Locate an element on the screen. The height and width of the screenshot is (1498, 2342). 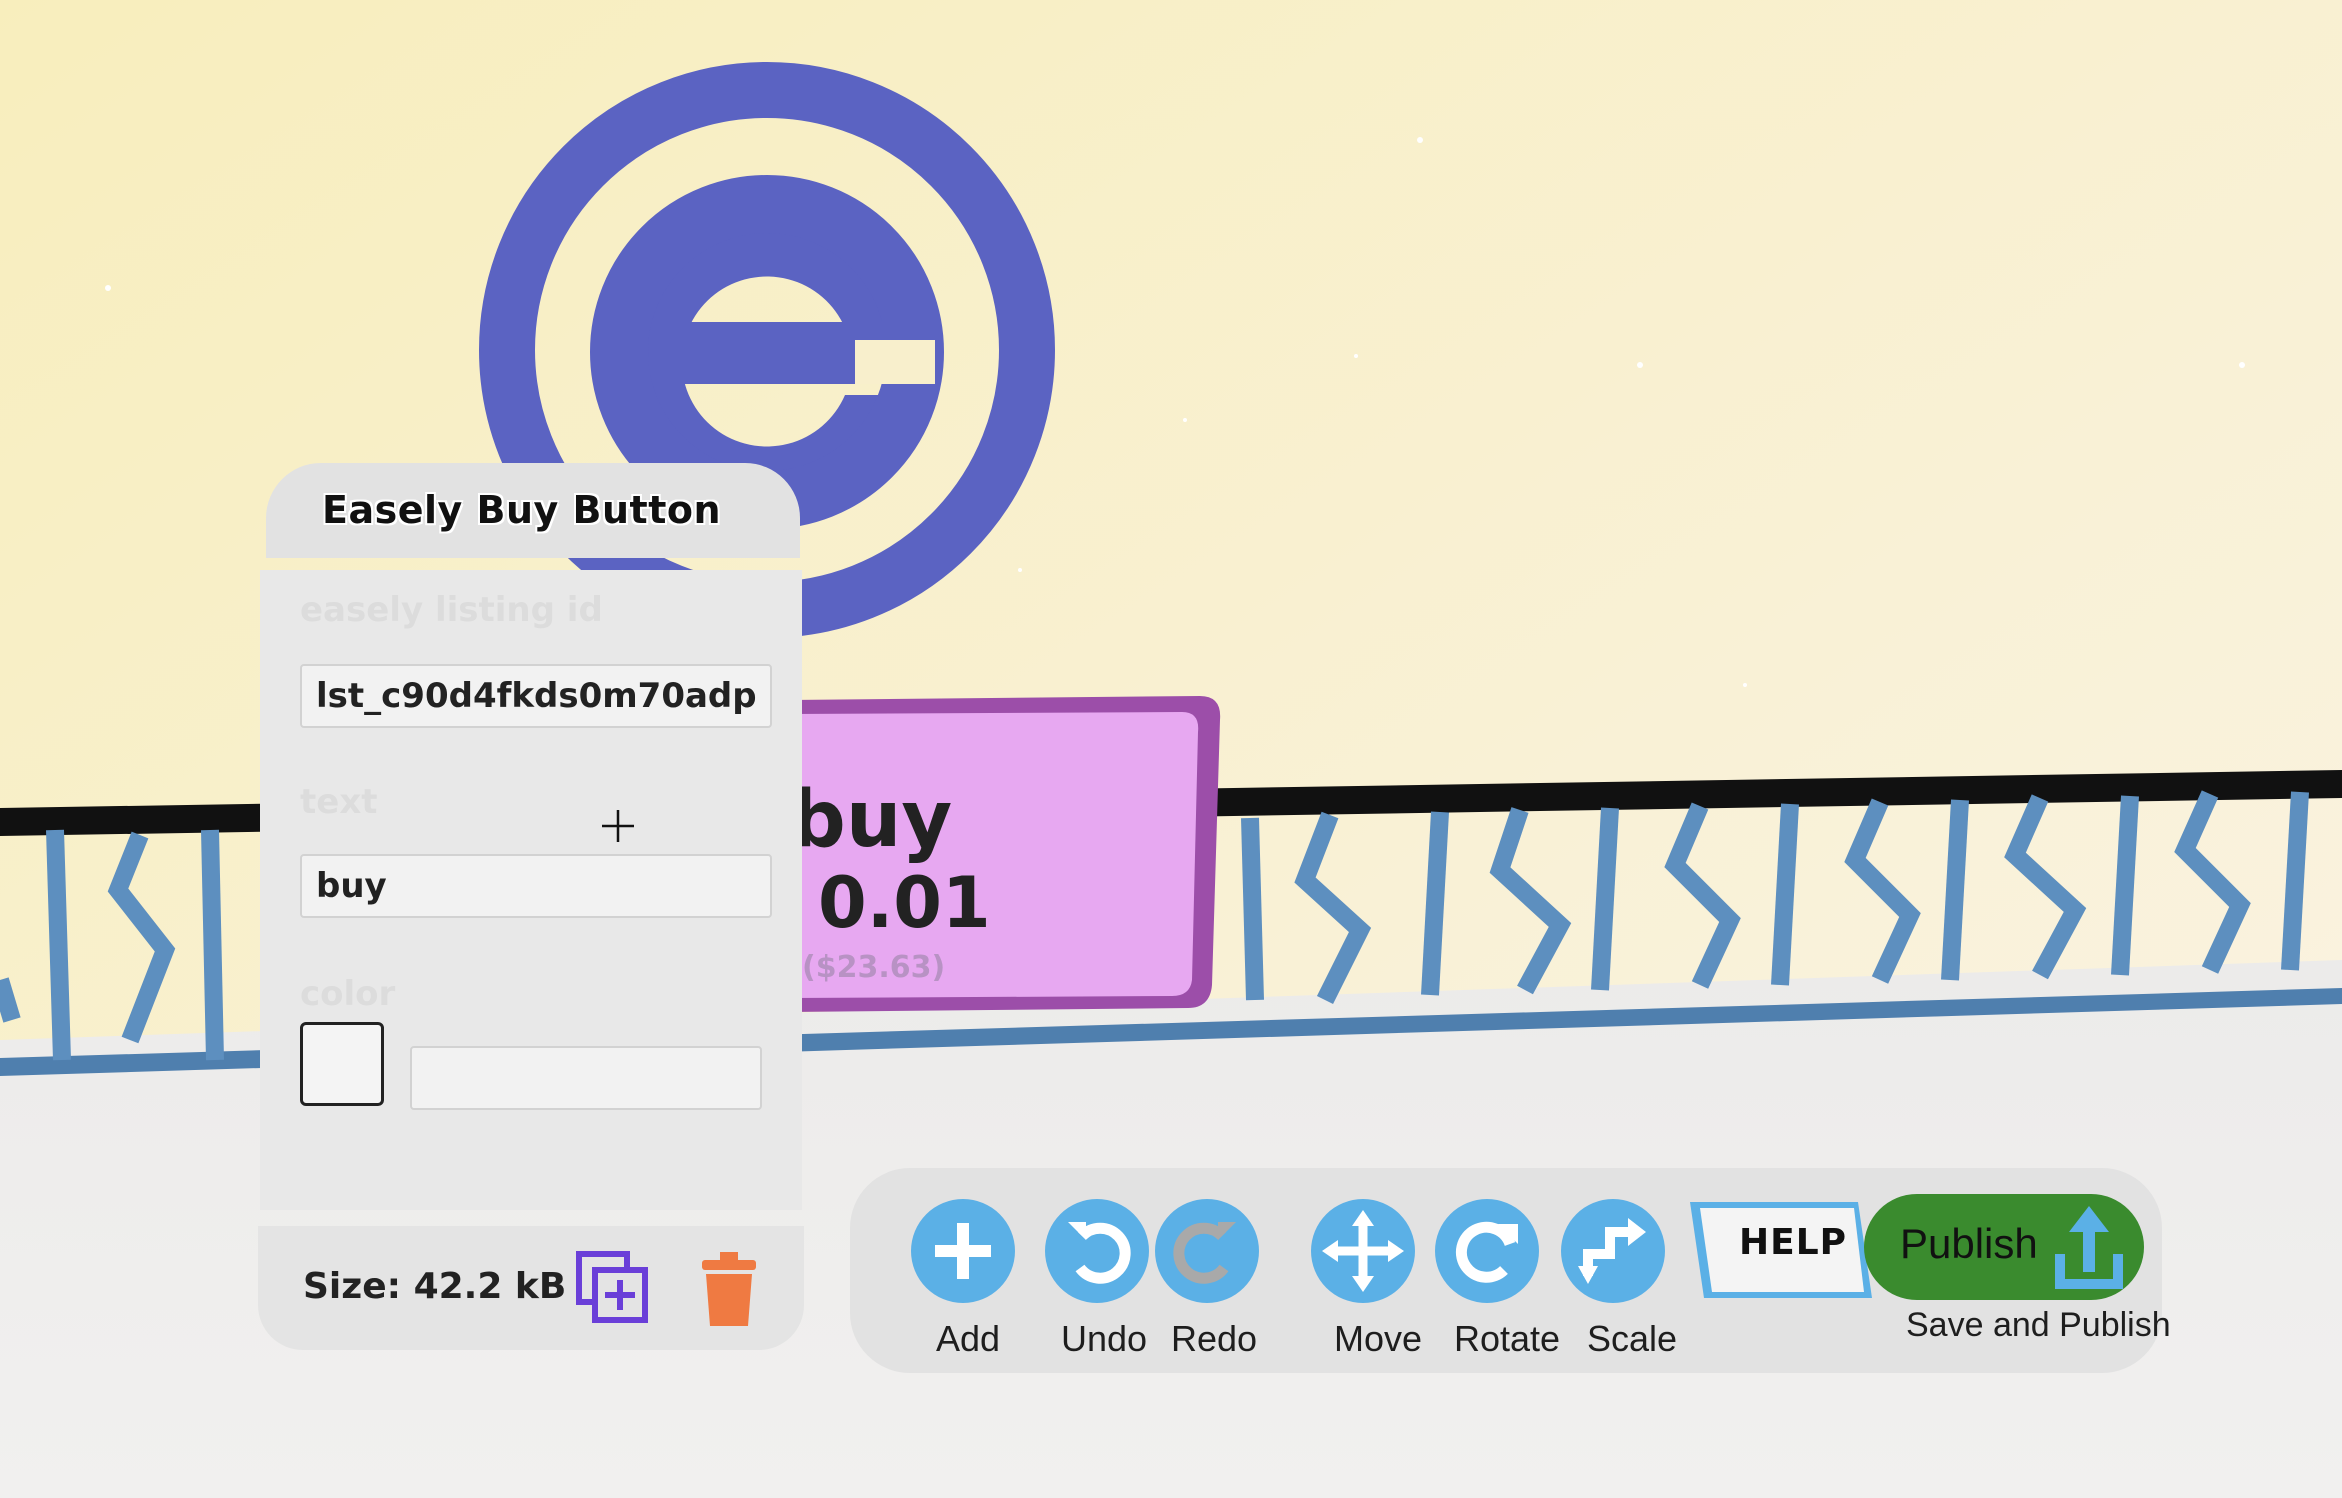
size-text: Size: 42.2 kB is located at coordinates (435, 1286).